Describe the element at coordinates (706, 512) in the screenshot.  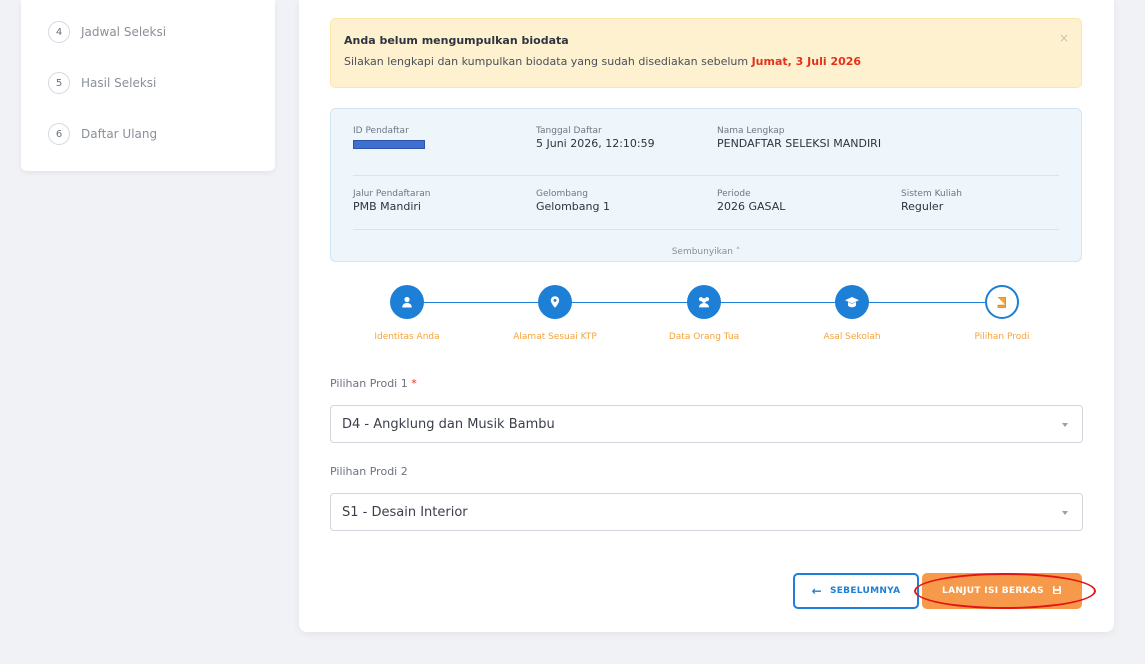
I see `prodi2-select: S1 - Desain Interior` at that location.